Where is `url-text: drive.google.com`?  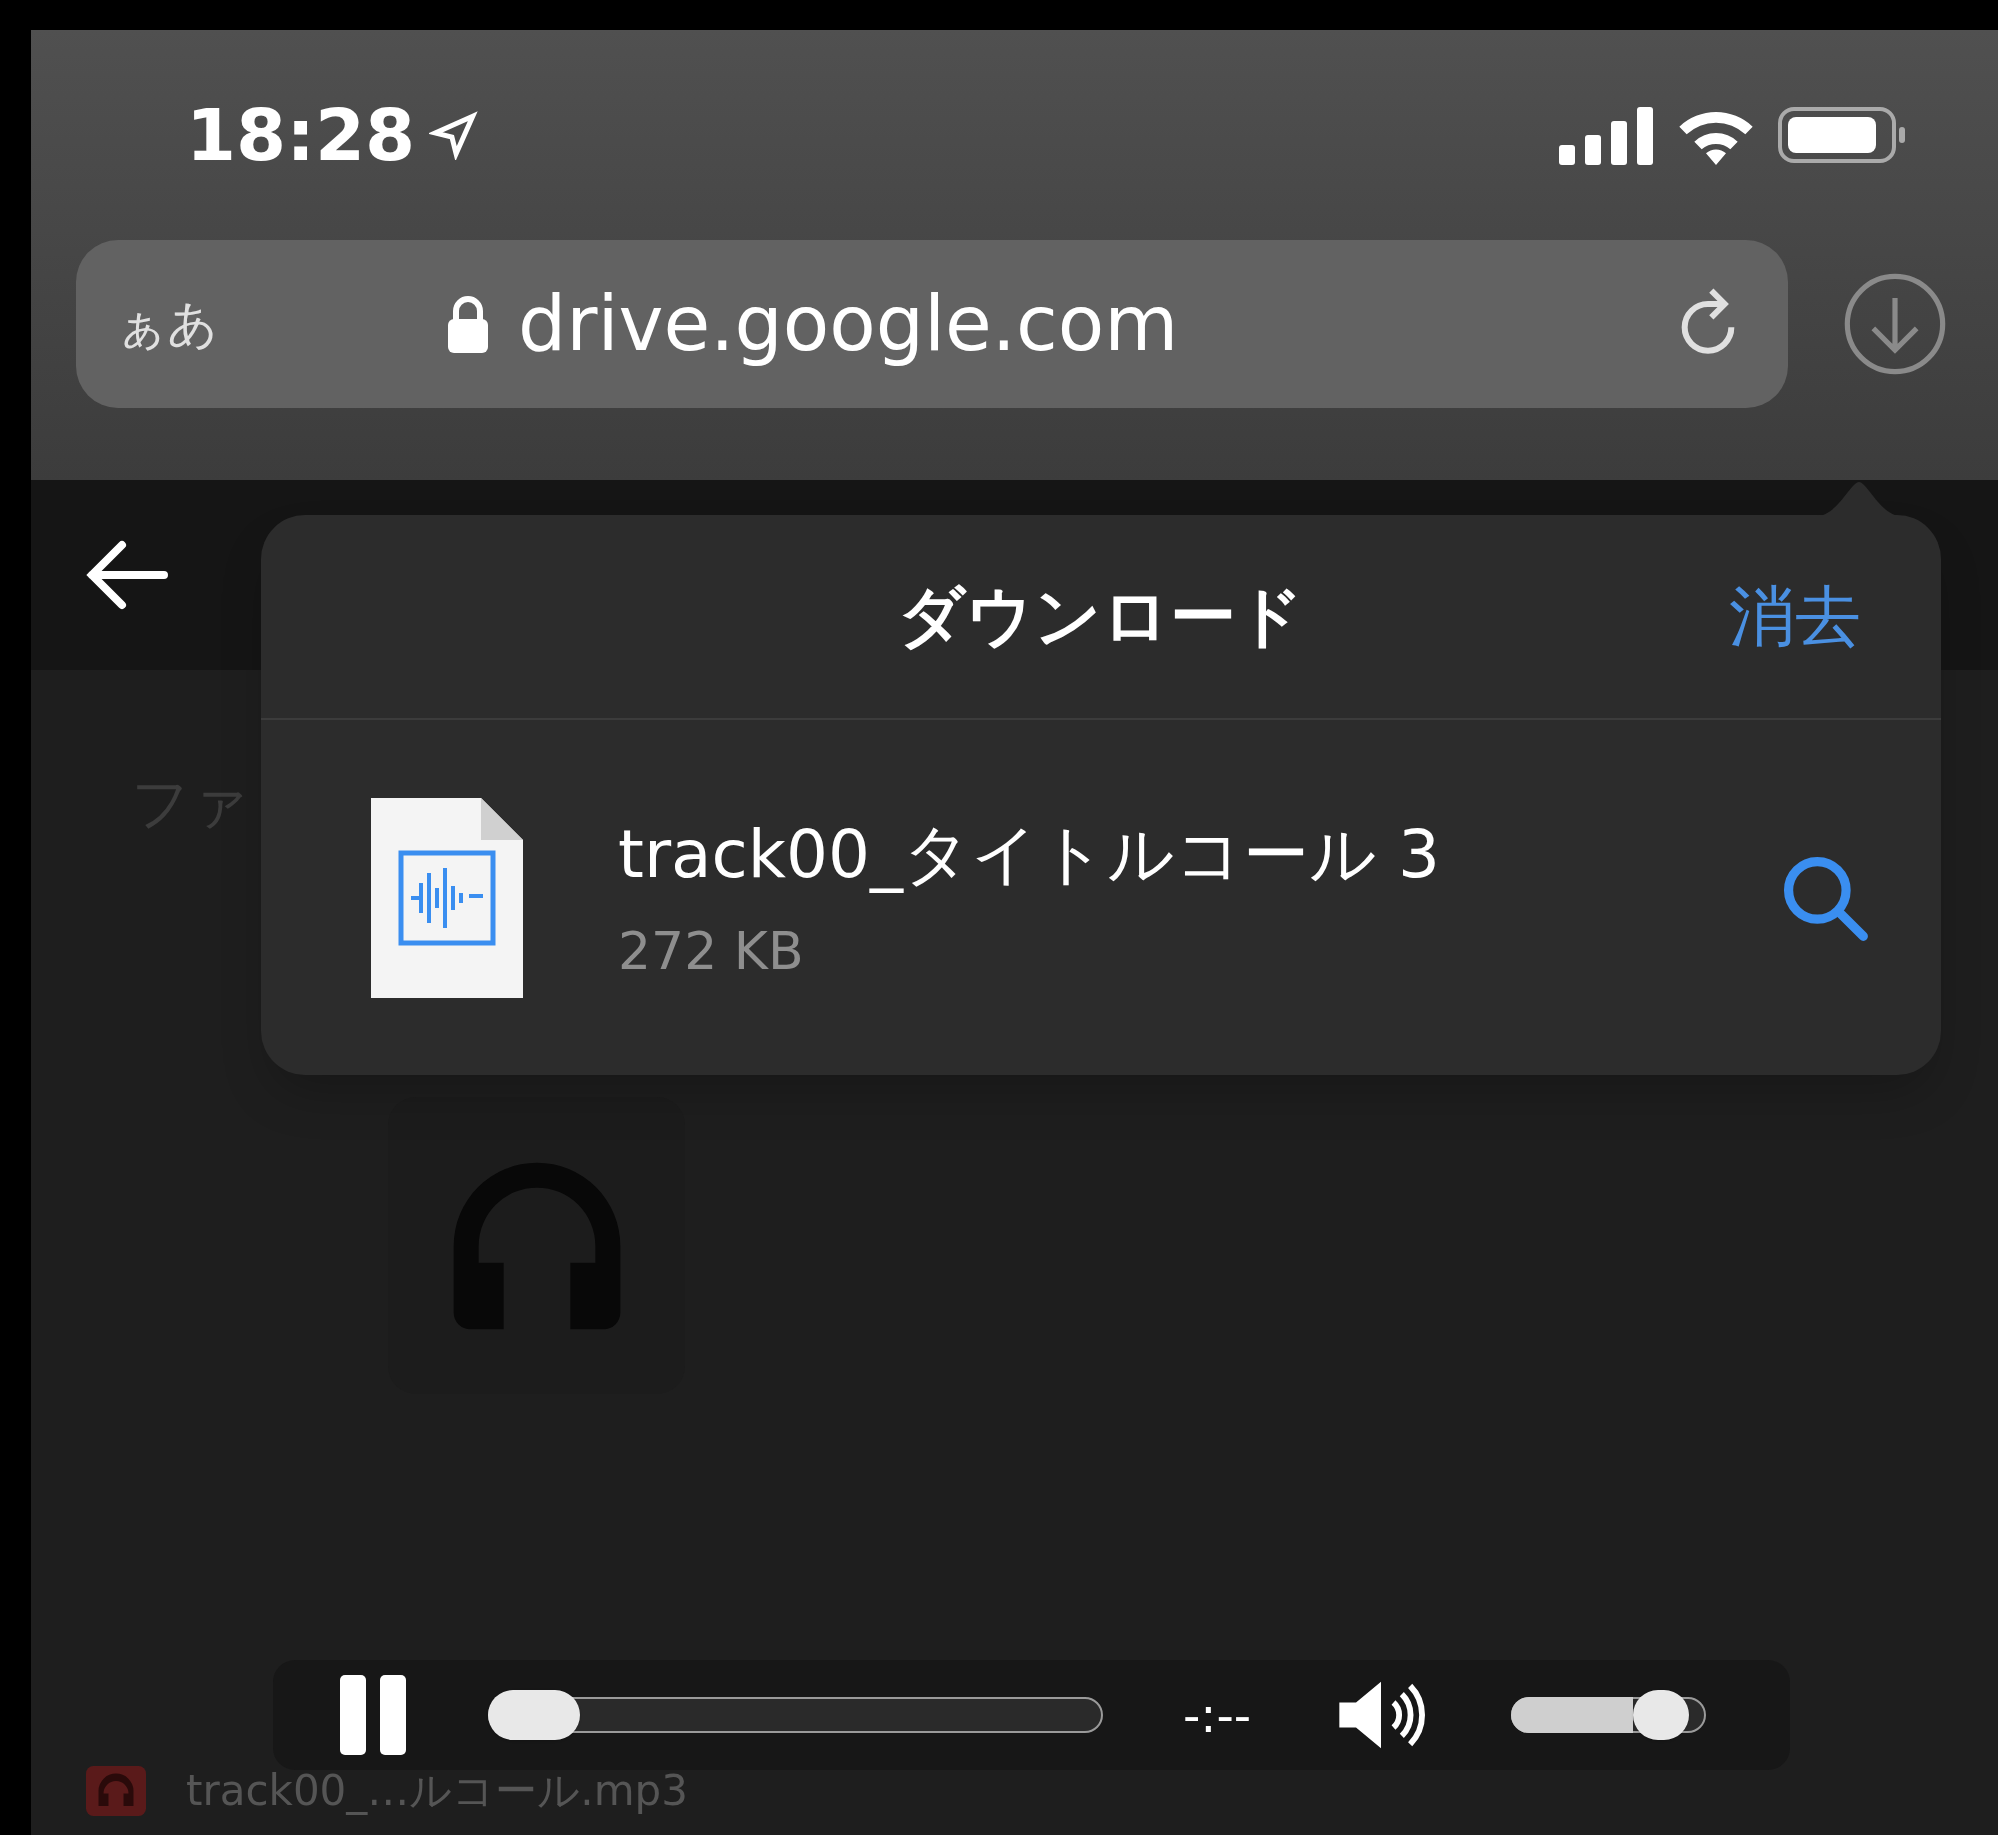 url-text: drive.google.com is located at coordinates (848, 324).